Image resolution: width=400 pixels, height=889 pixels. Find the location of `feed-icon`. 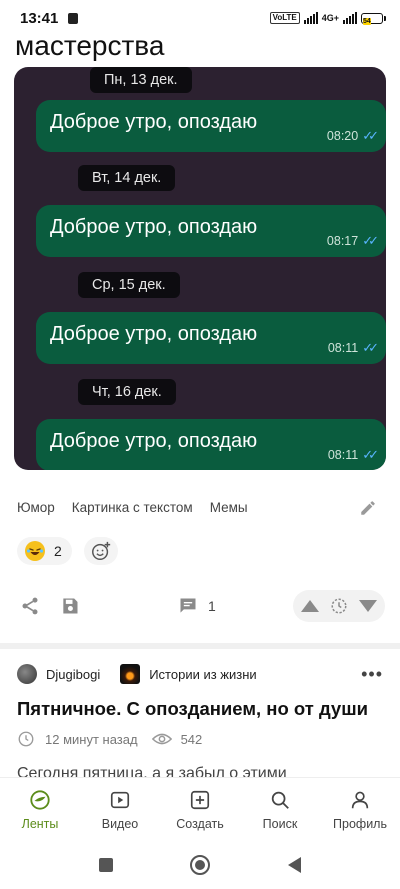

feed-icon is located at coordinates (40, 799).